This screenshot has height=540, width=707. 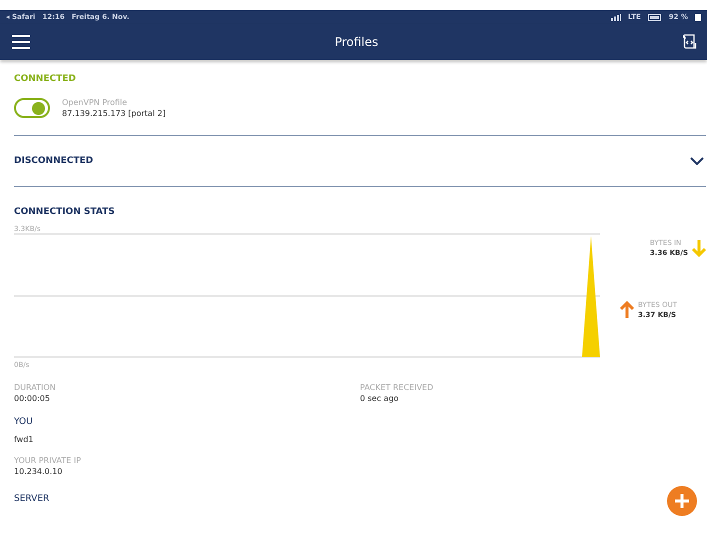 I want to click on section-heading: DISCONNECTED, so click(x=54, y=161).